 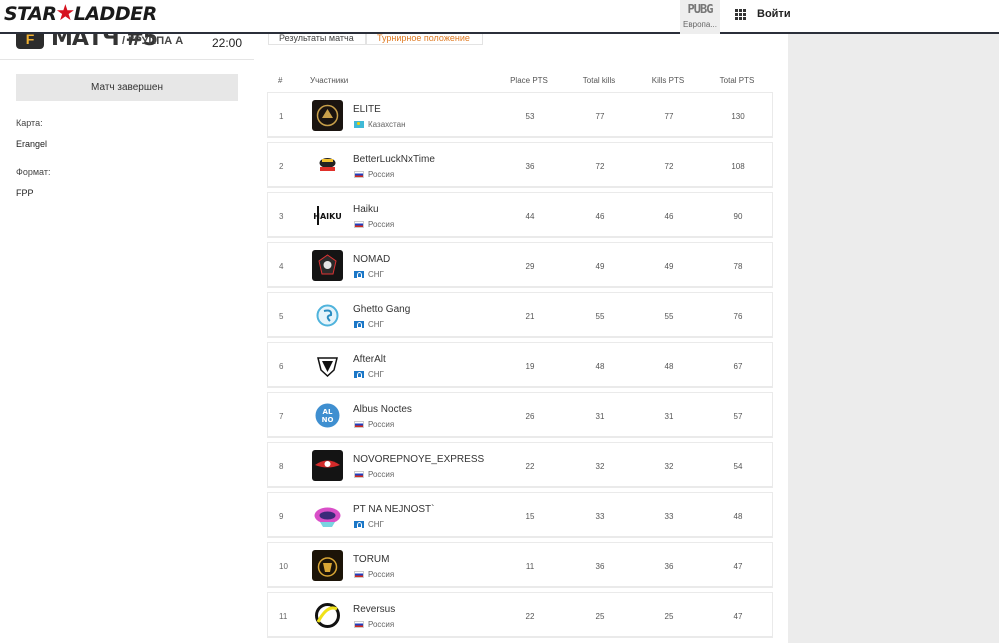 I want to click on team-name: NOVOREPNOYE_EXPRESS, so click(x=418, y=459).